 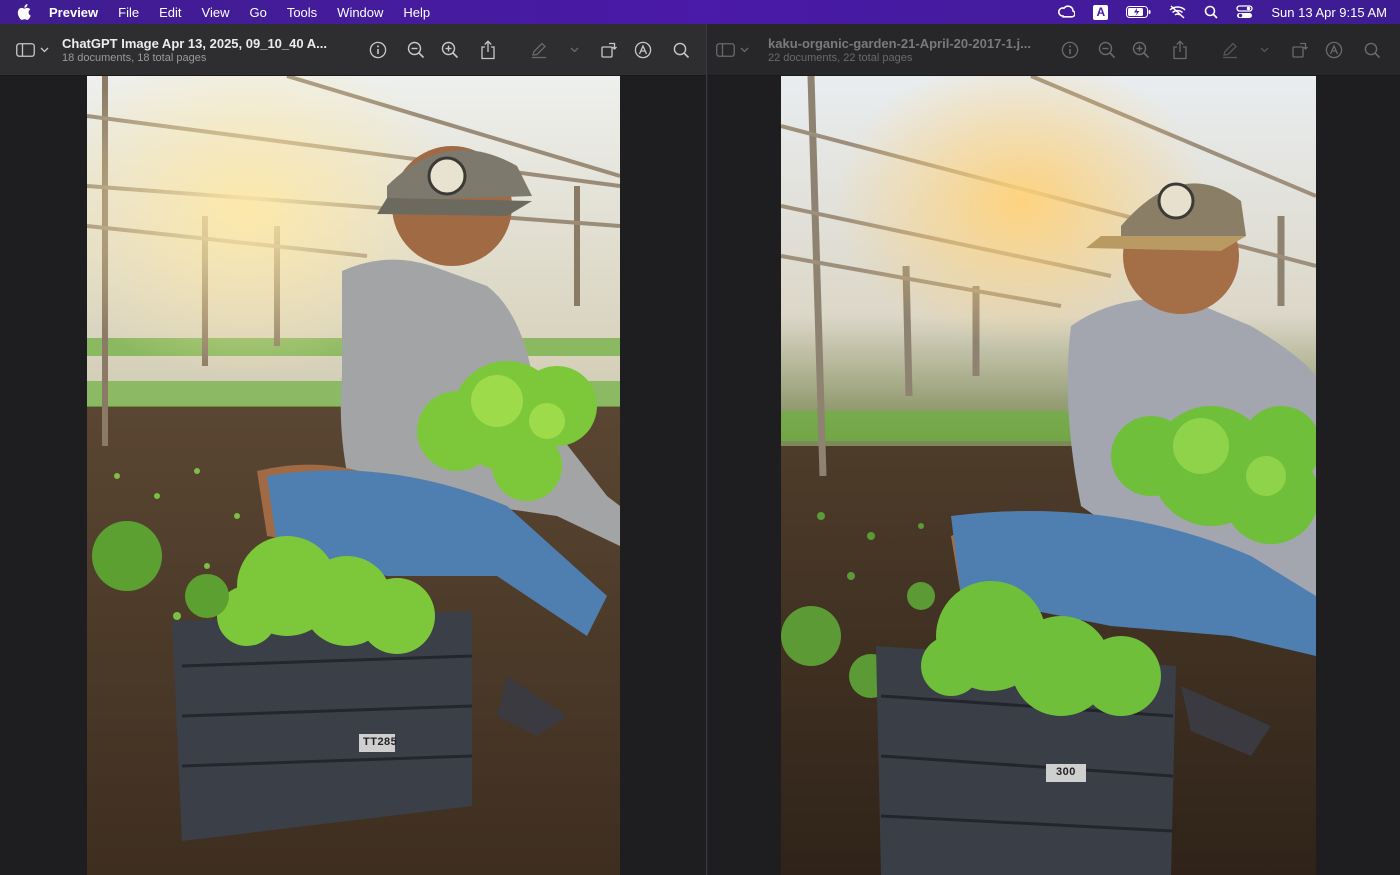 I want to click on document-count: 18 documents, 18 total pages, so click(x=134, y=57).